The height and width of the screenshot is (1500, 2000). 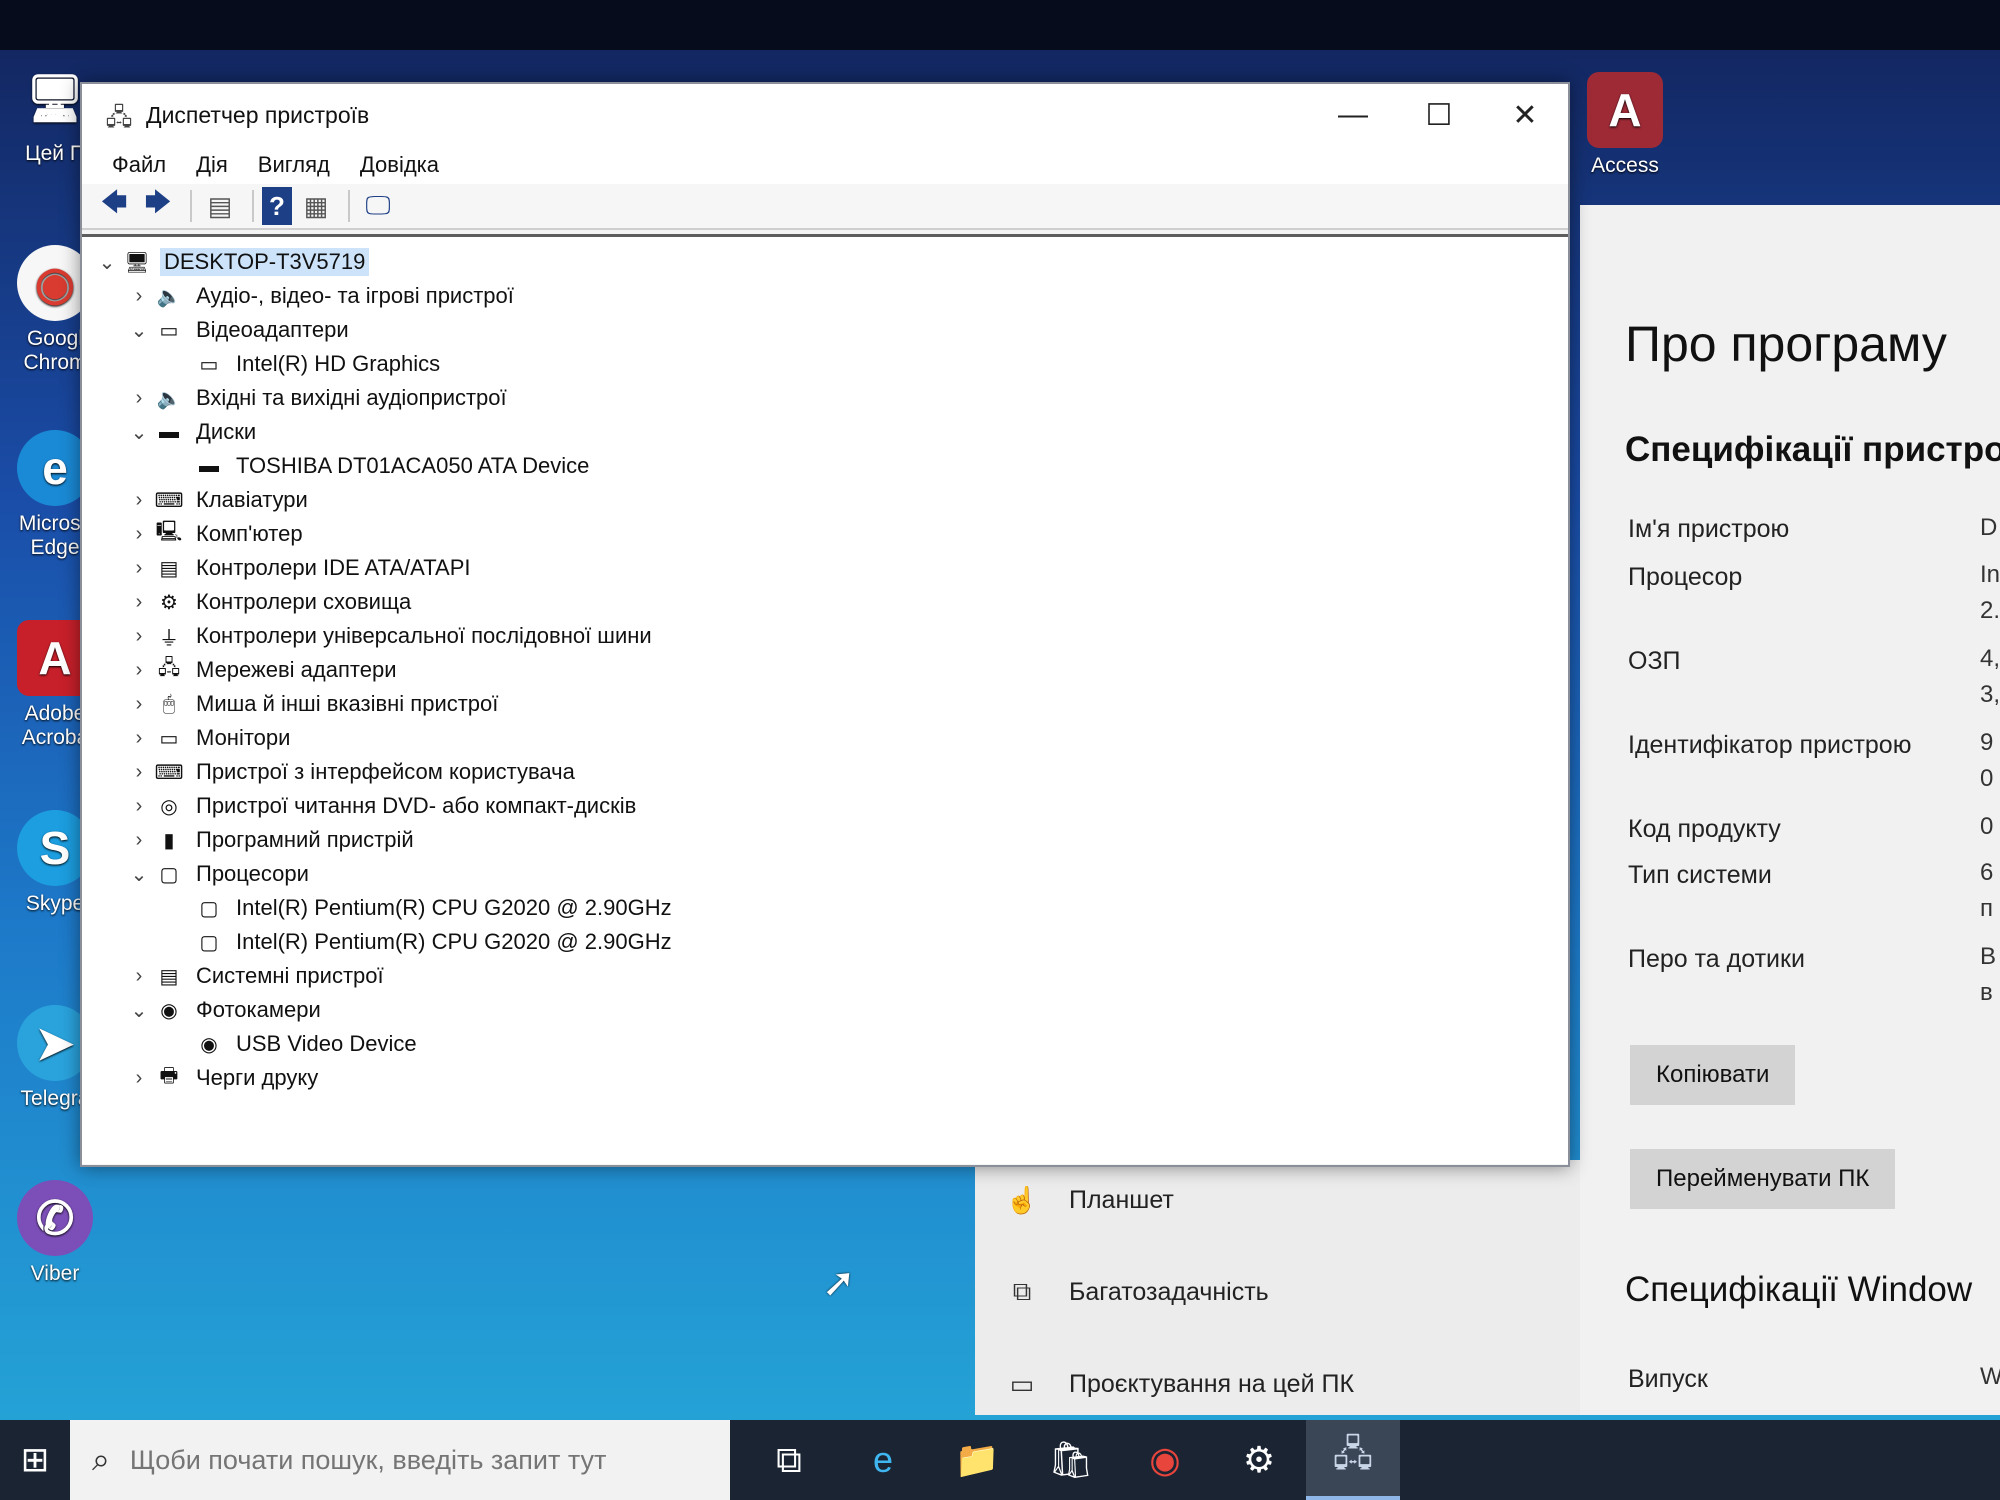 I want to click on tablet-icon: ☝, so click(x=1022, y=1199).